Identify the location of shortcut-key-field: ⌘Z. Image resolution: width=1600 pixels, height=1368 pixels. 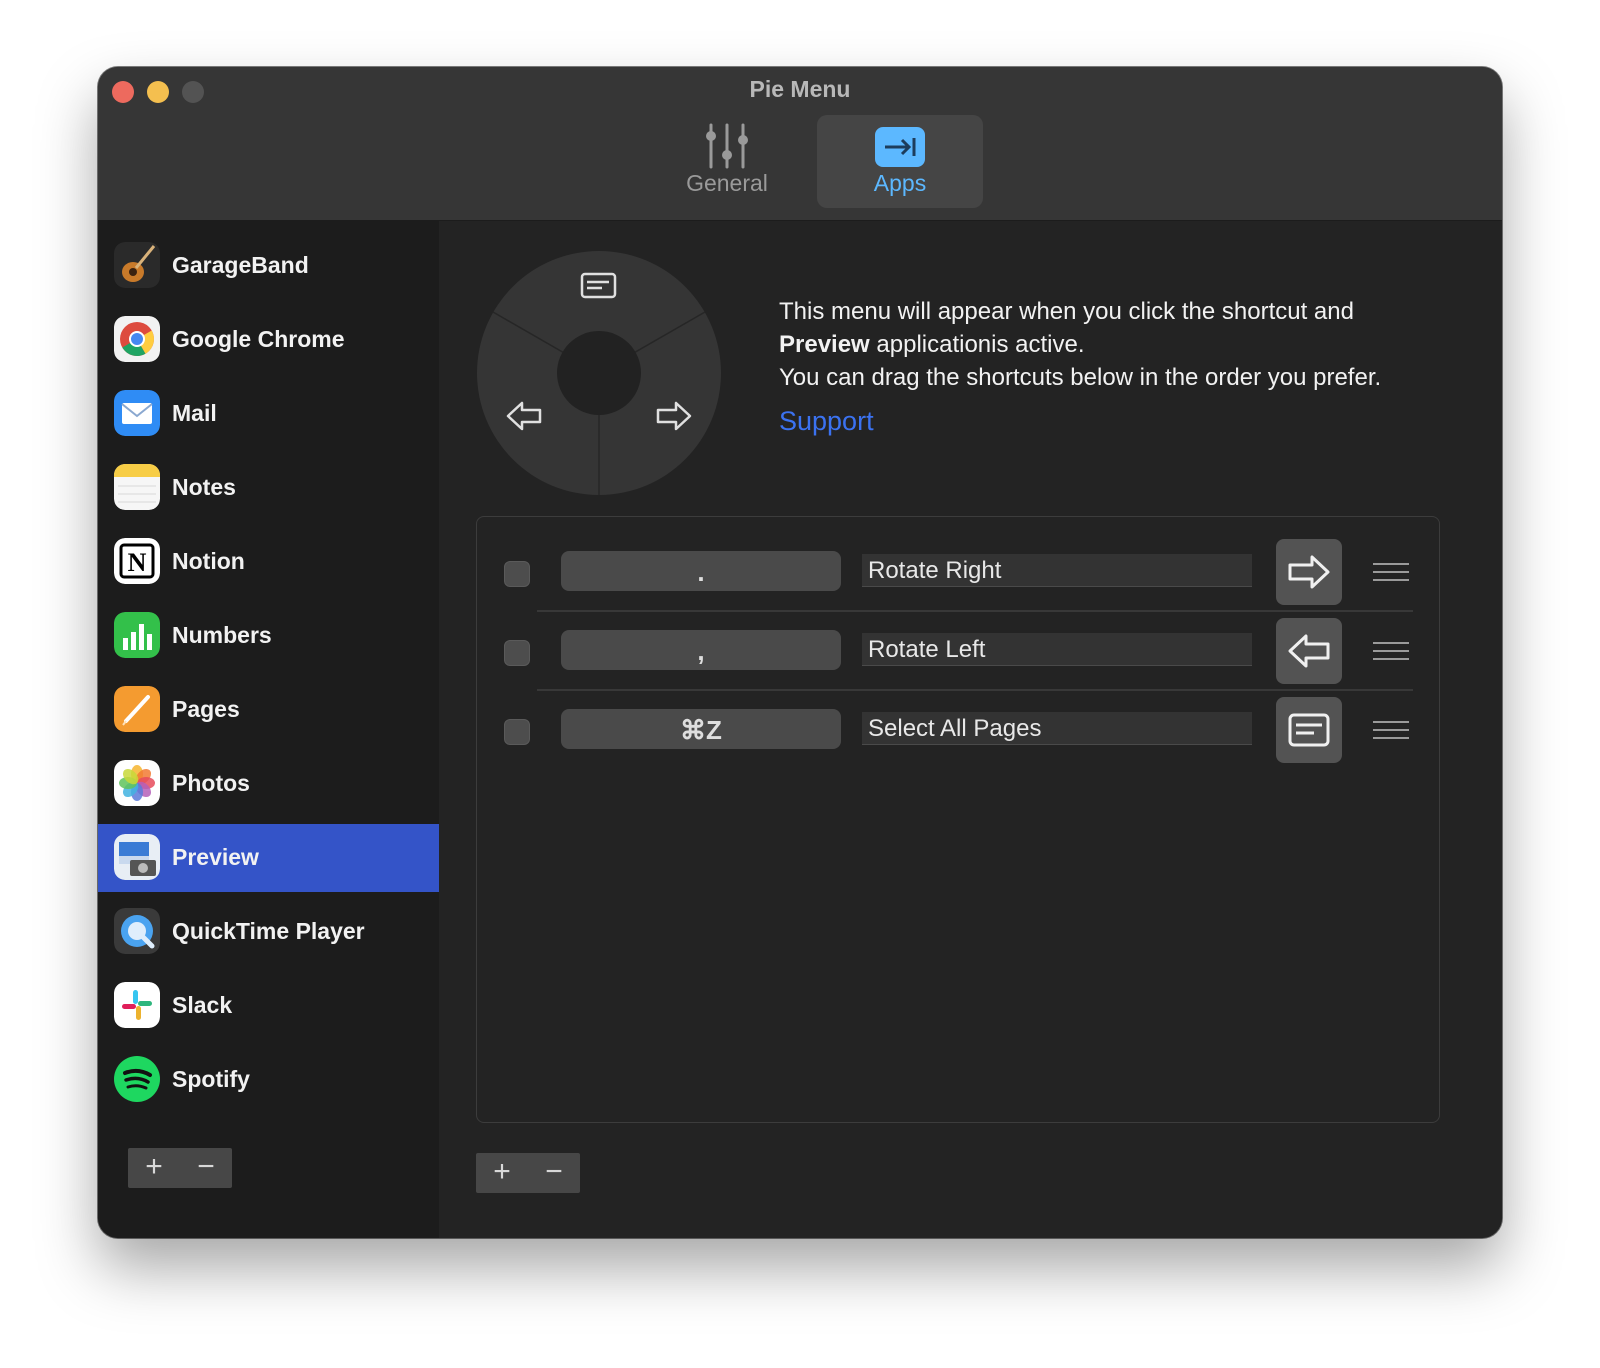
(701, 729).